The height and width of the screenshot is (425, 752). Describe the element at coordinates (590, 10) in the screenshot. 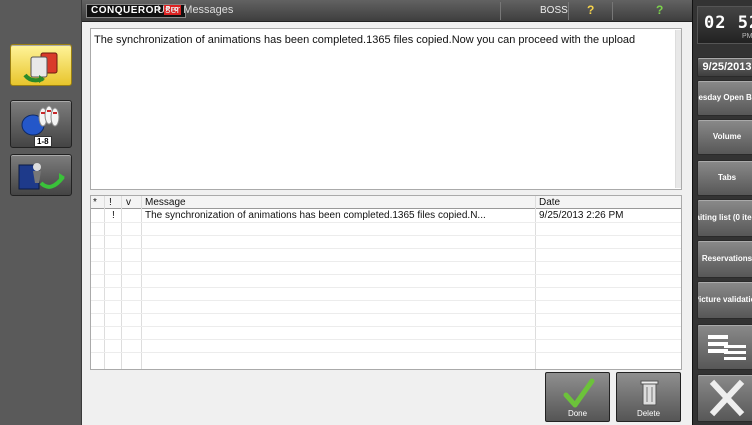

I see `help-icon: ?` at that location.